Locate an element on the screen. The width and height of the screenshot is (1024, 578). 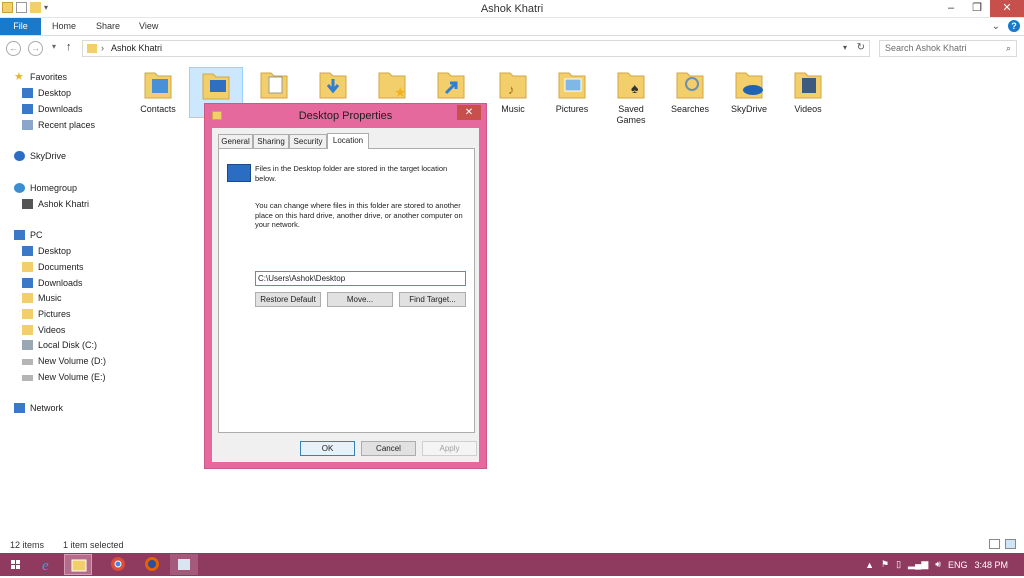
action-center-icon: ⚑ is located at coordinates (885, 564).